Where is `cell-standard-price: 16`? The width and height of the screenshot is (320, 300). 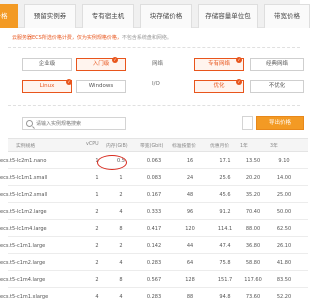 cell-standard-price: 16 is located at coordinates (190, 161).